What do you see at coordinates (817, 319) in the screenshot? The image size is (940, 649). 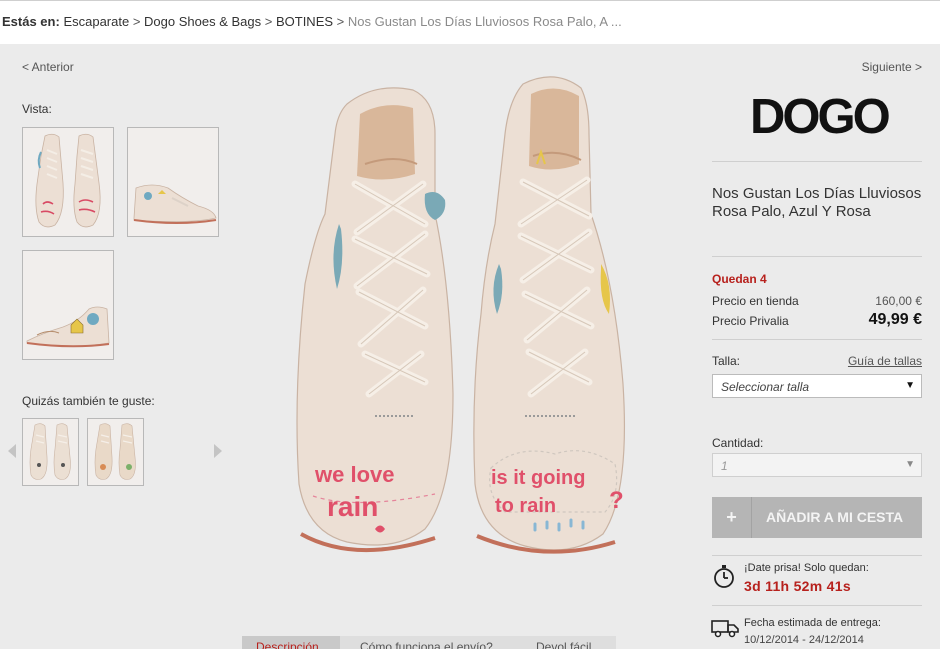 I see `privalia-price-row: Precio Privalia 49,99 €` at bounding box center [817, 319].